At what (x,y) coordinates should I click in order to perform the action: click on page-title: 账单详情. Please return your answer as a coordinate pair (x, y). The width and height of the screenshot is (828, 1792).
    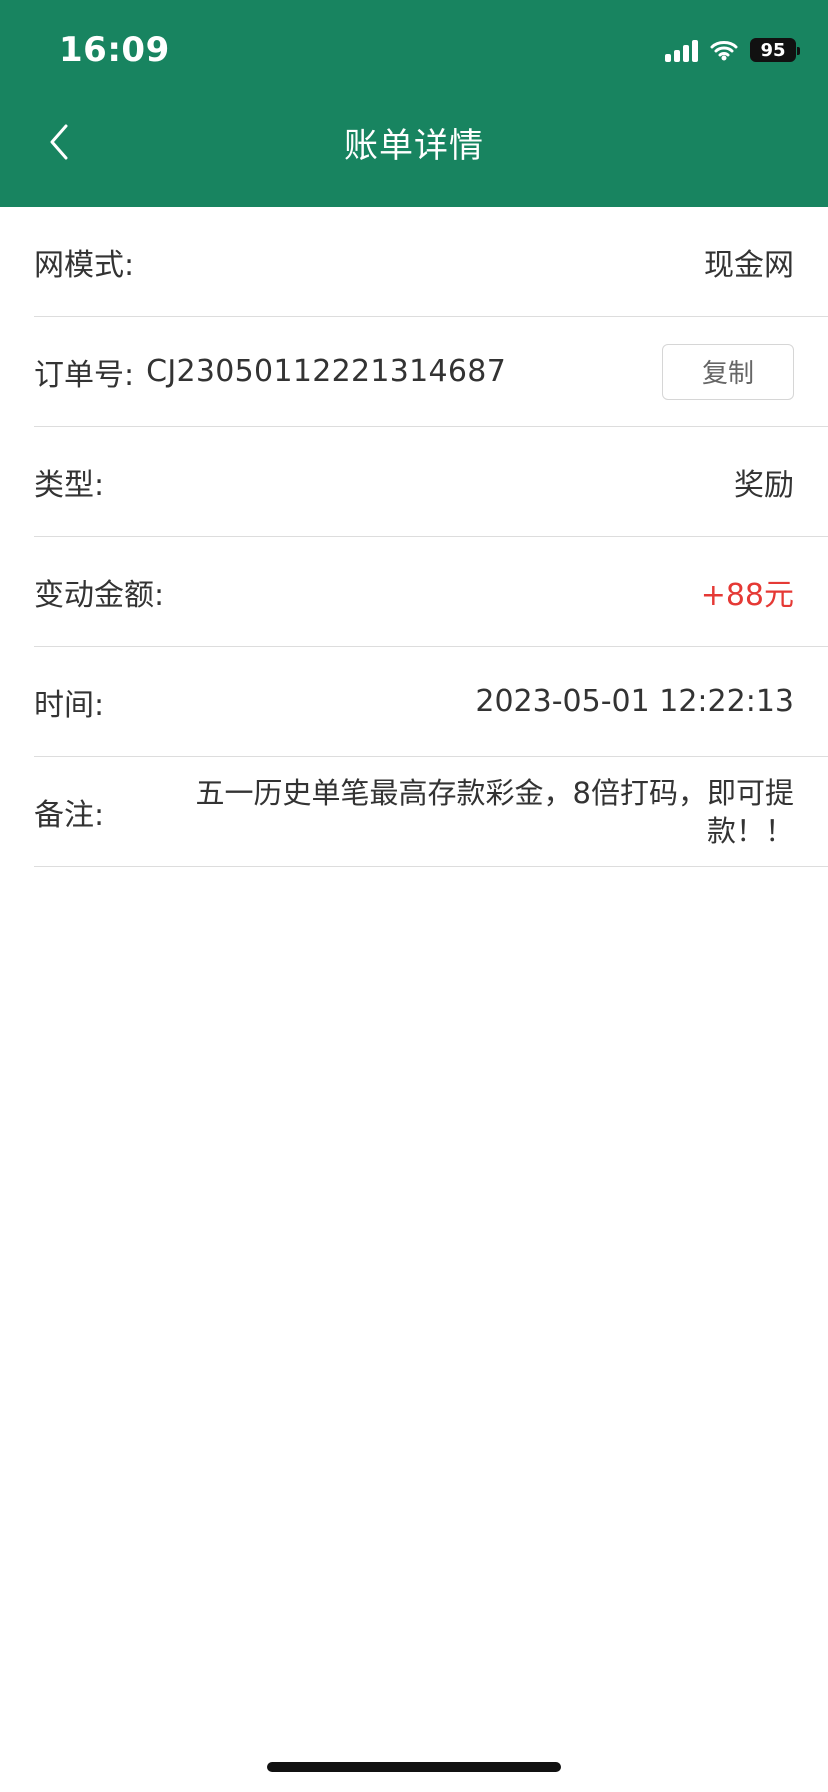
    Looking at the image, I should click on (414, 146).